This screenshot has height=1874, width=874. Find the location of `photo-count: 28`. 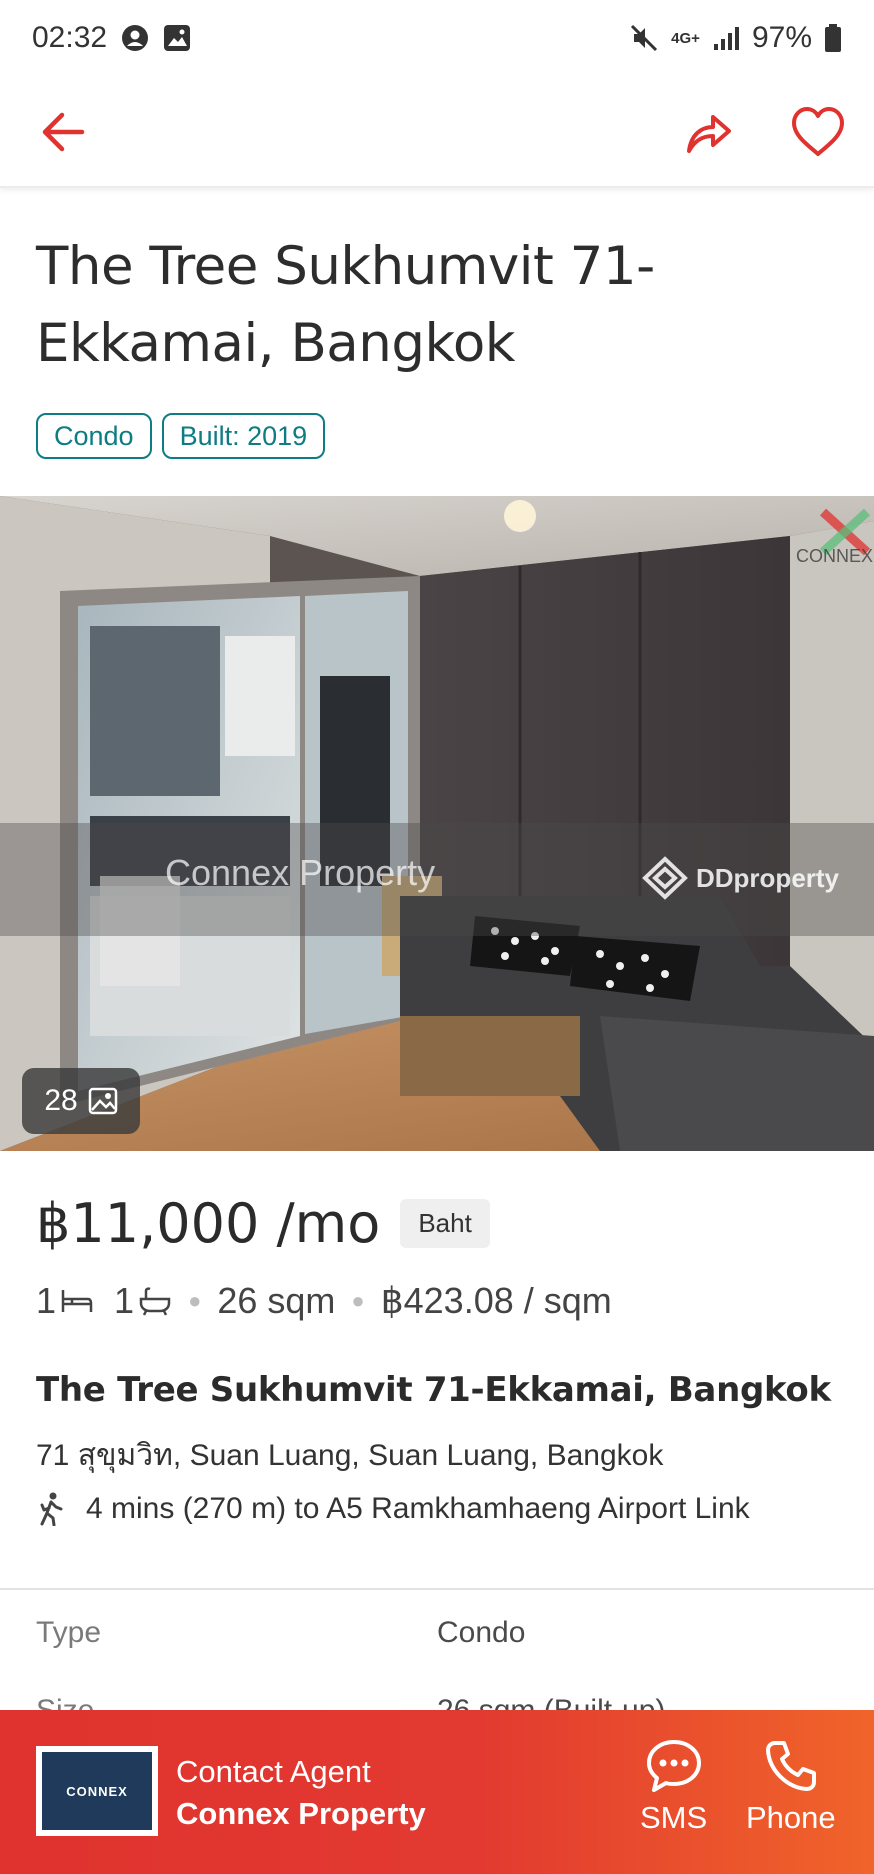

photo-count: 28 is located at coordinates (61, 1100).